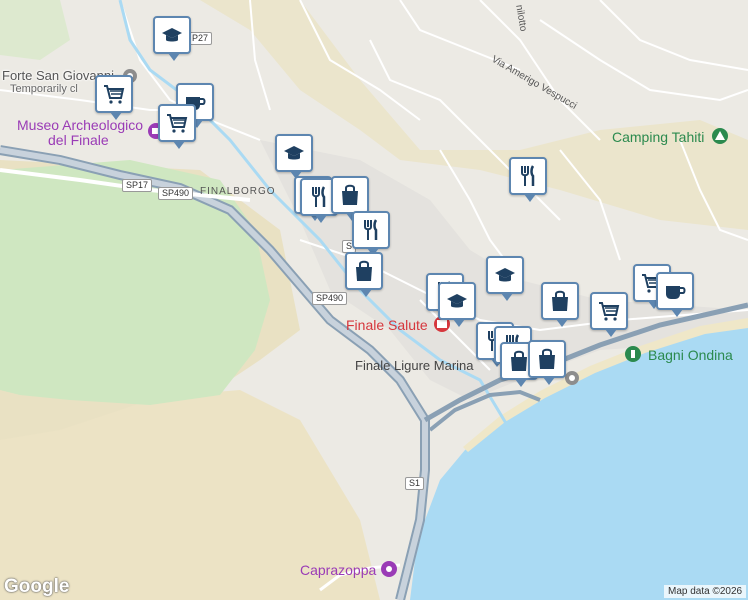 The image size is (748, 600). What do you see at coordinates (44, 89) in the screenshot?
I see `place-note-forte: Temporarily cl` at bounding box center [44, 89].